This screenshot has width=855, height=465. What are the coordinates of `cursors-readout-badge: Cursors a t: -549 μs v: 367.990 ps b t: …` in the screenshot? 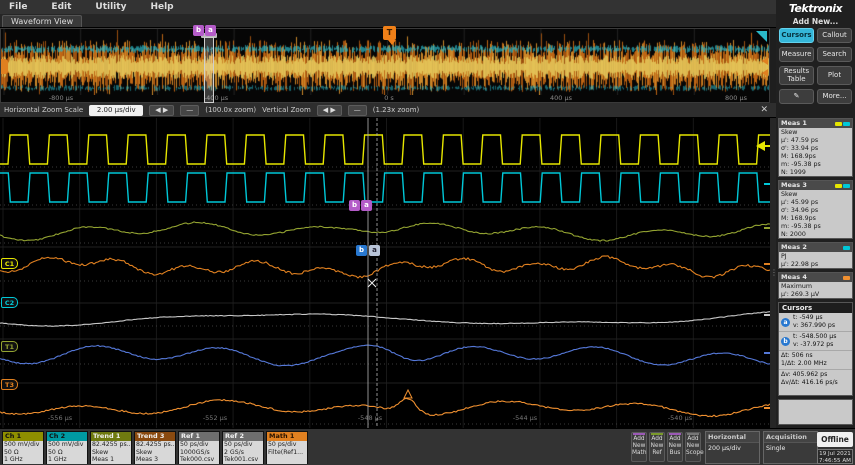 It's located at (815, 349).